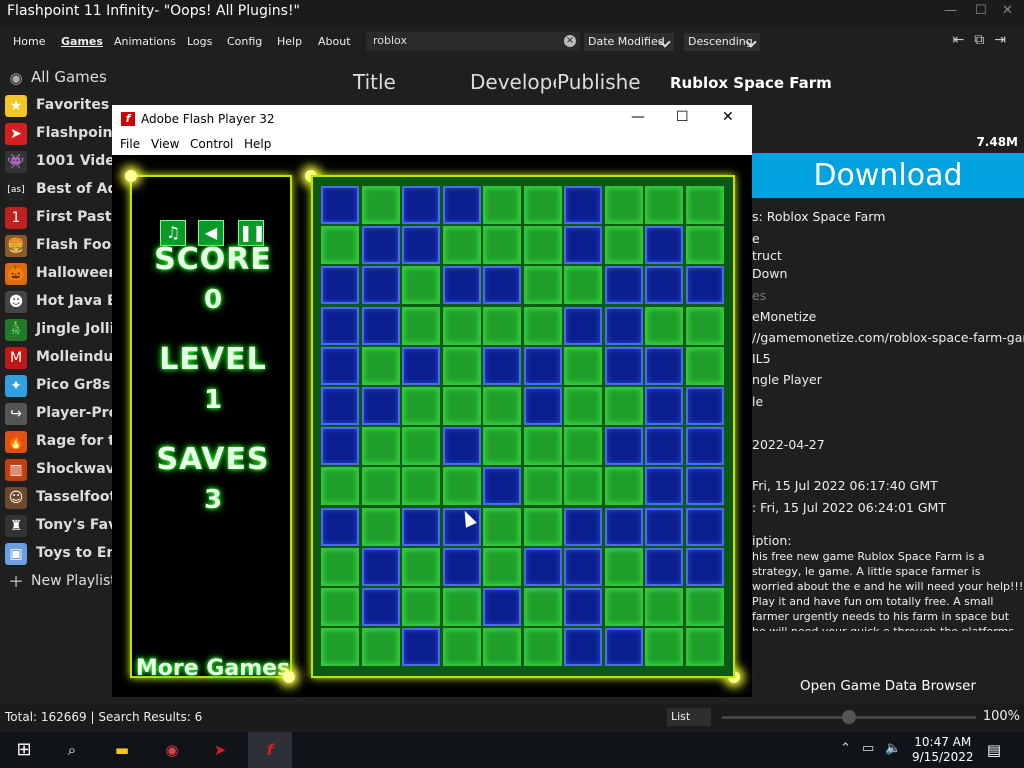 The height and width of the screenshot is (768, 1024). I want to click on chrome-icon: ◉, so click(172, 750).